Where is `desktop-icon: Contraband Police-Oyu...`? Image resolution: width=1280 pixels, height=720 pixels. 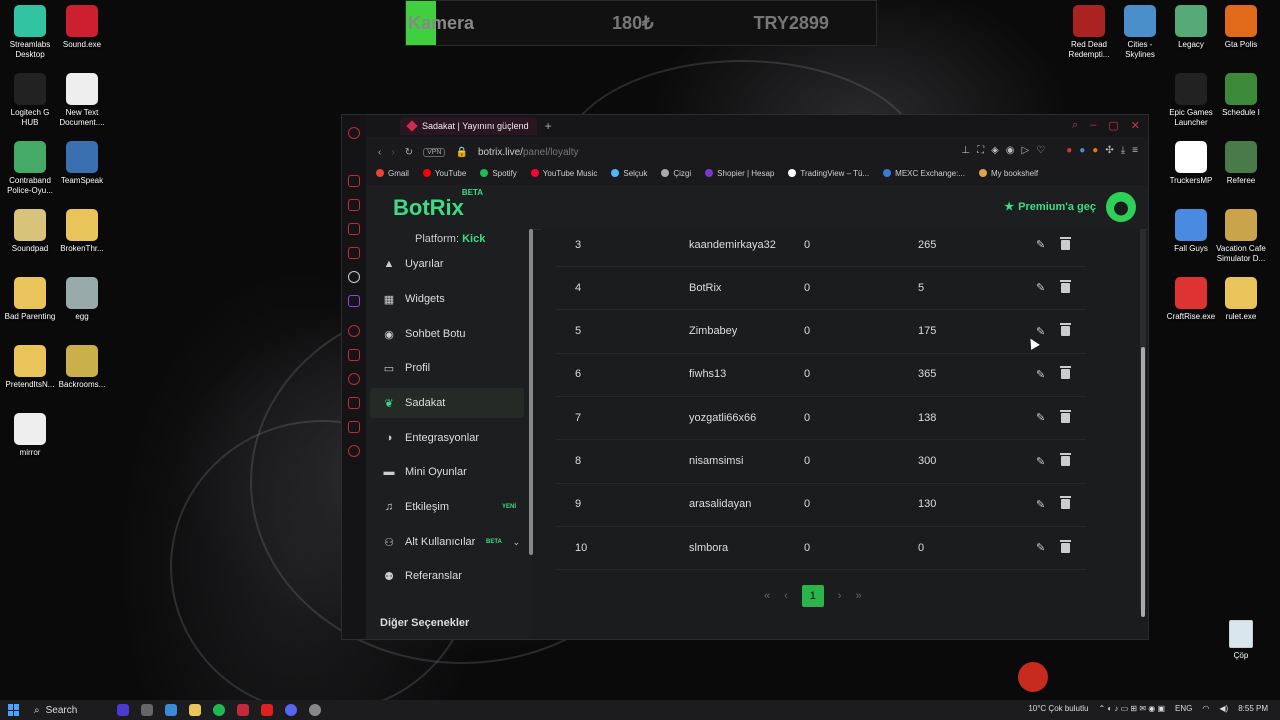
desktop-icon: Contraband Police-Oyu... is located at coordinates (30, 168).